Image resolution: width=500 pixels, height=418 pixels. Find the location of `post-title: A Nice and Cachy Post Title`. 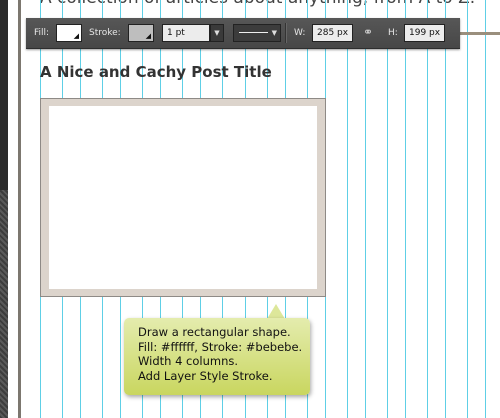

post-title: A Nice and Cachy Post Title is located at coordinates (156, 72).